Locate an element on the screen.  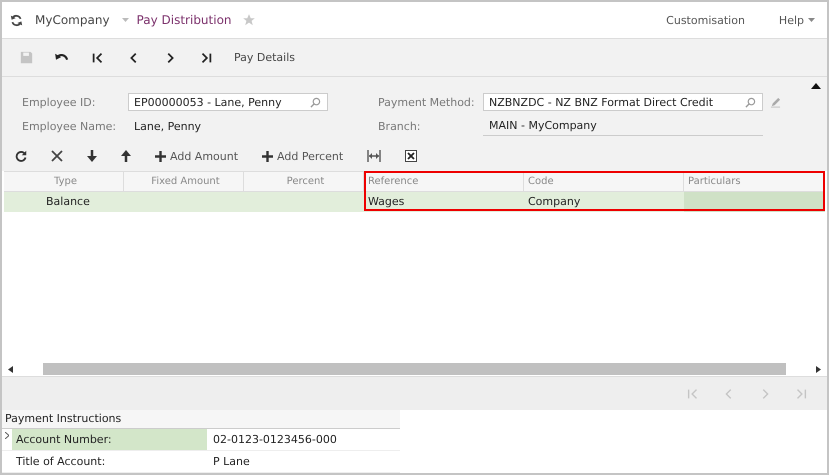
collapse-icon is located at coordinates (816, 86).